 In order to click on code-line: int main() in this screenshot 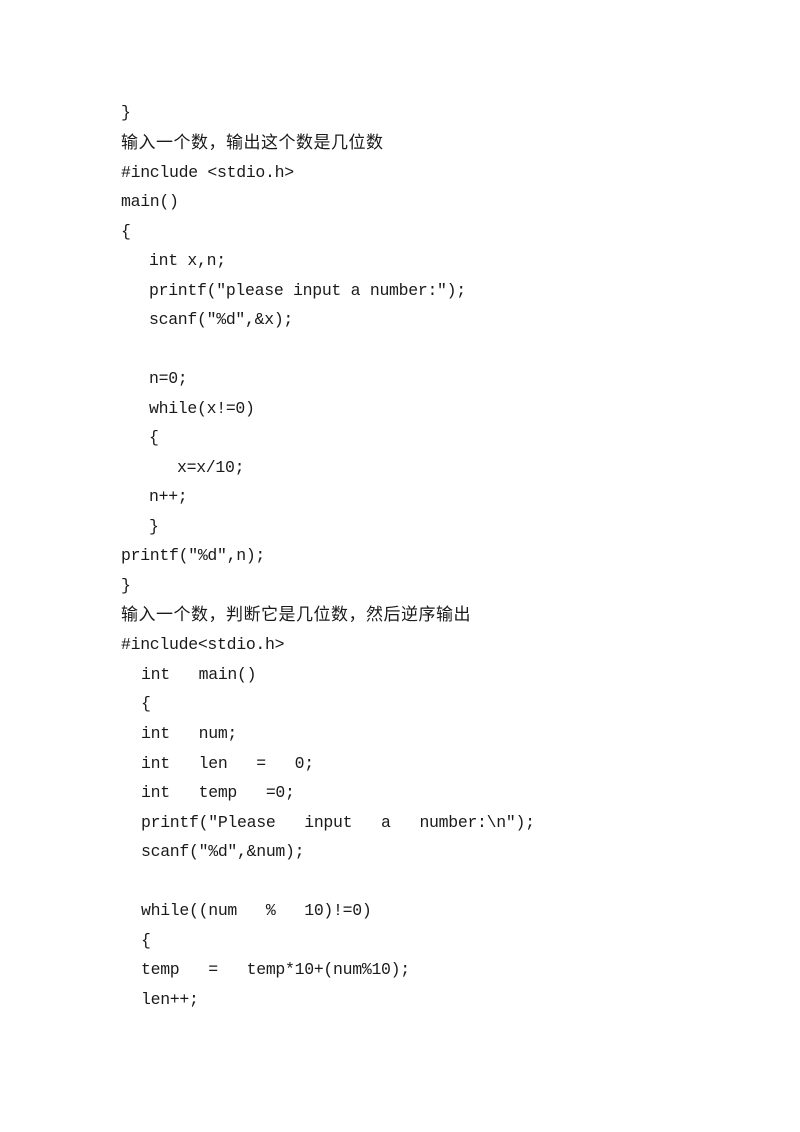, I will do `click(199, 674)`.